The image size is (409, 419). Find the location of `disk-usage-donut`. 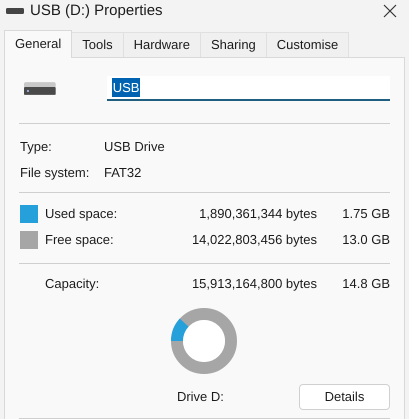

disk-usage-donut is located at coordinates (203, 341).